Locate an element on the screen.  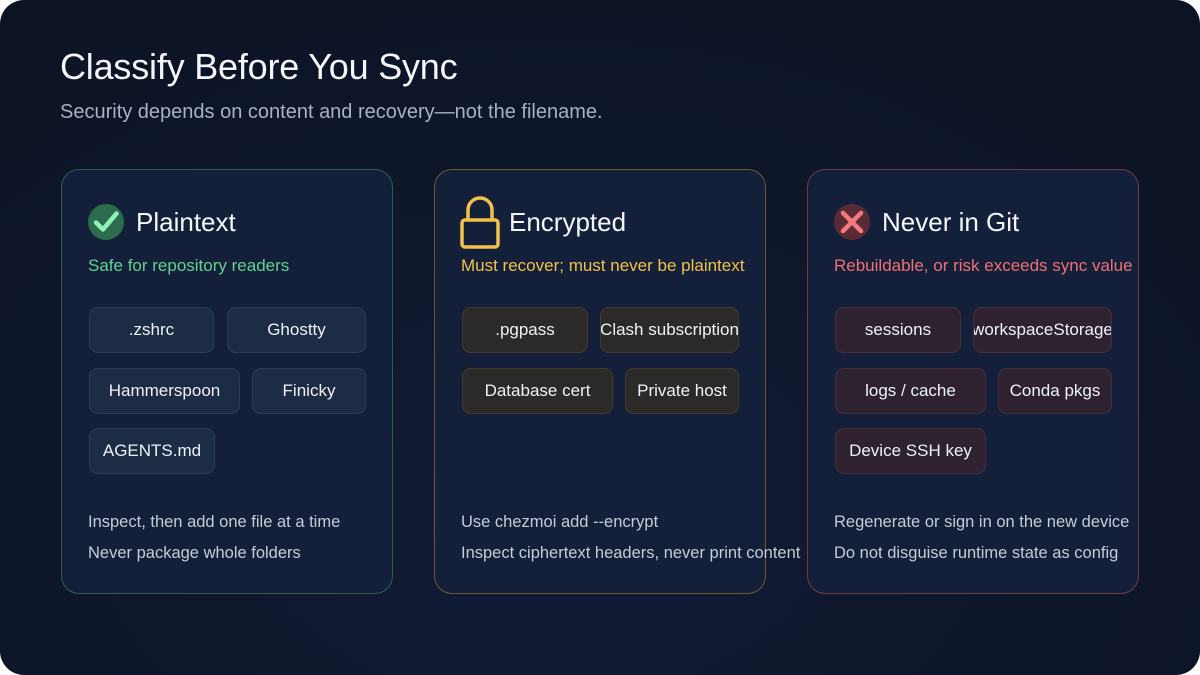
page-title: Classify Before You Sync is located at coordinates (259, 66).